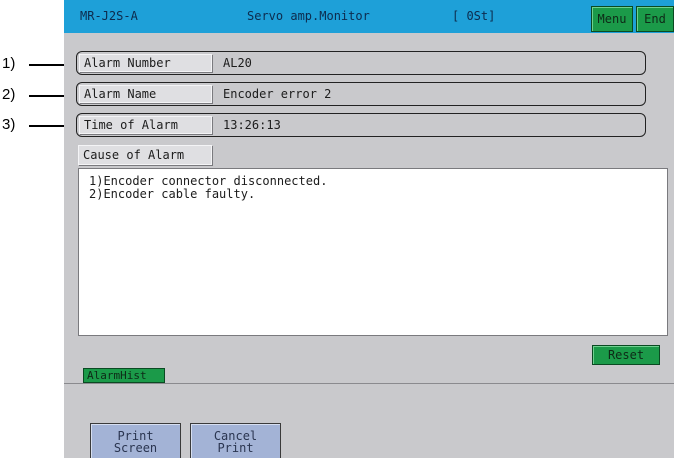  Describe the element at coordinates (361, 94) in the screenshot. I see `alarm-name-row: Alarm Name Encoder error 2` at that location.